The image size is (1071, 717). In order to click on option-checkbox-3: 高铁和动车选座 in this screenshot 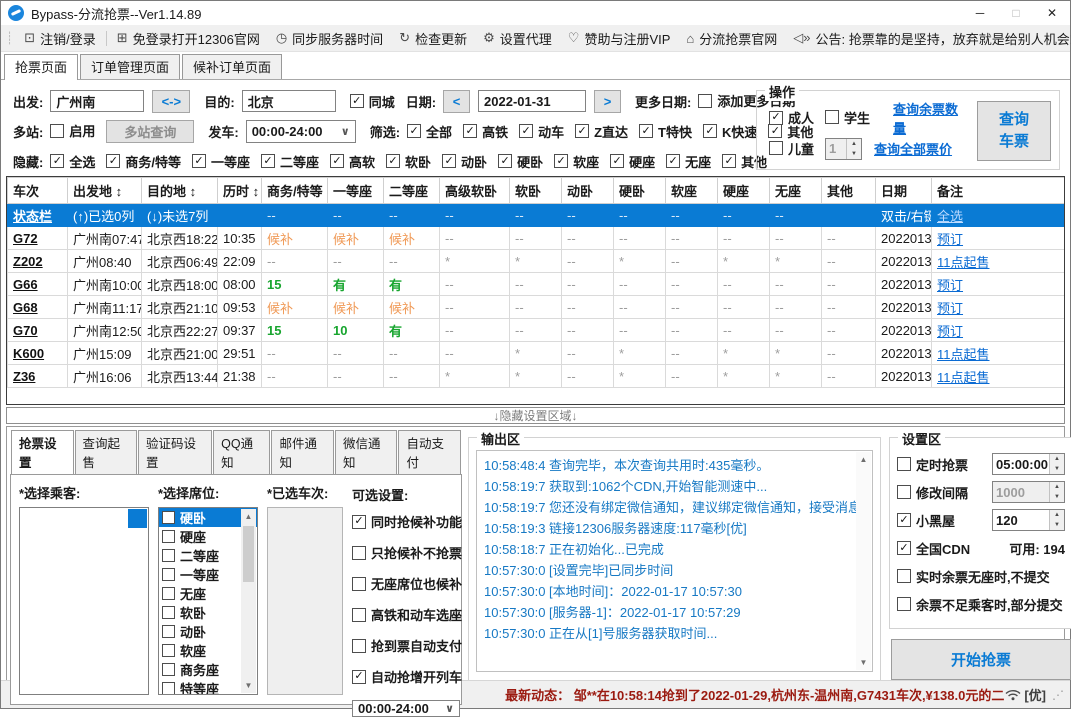, I will do `click(407, 614)`.